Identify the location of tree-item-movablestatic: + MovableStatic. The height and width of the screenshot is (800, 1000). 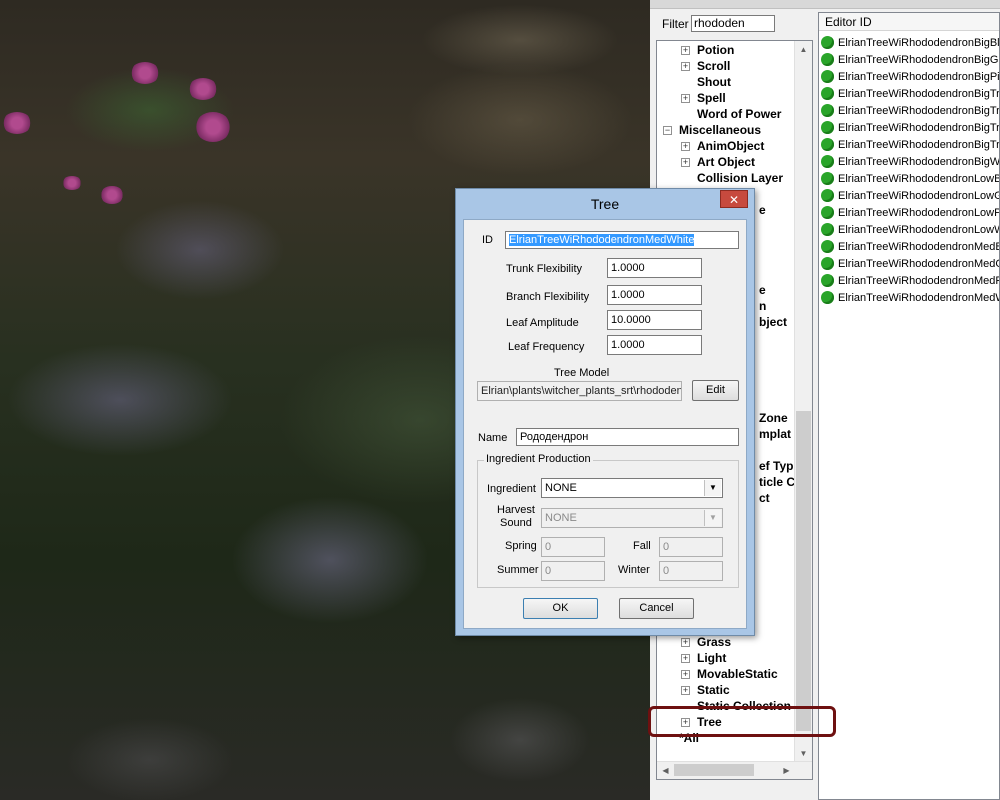
(729, 674).